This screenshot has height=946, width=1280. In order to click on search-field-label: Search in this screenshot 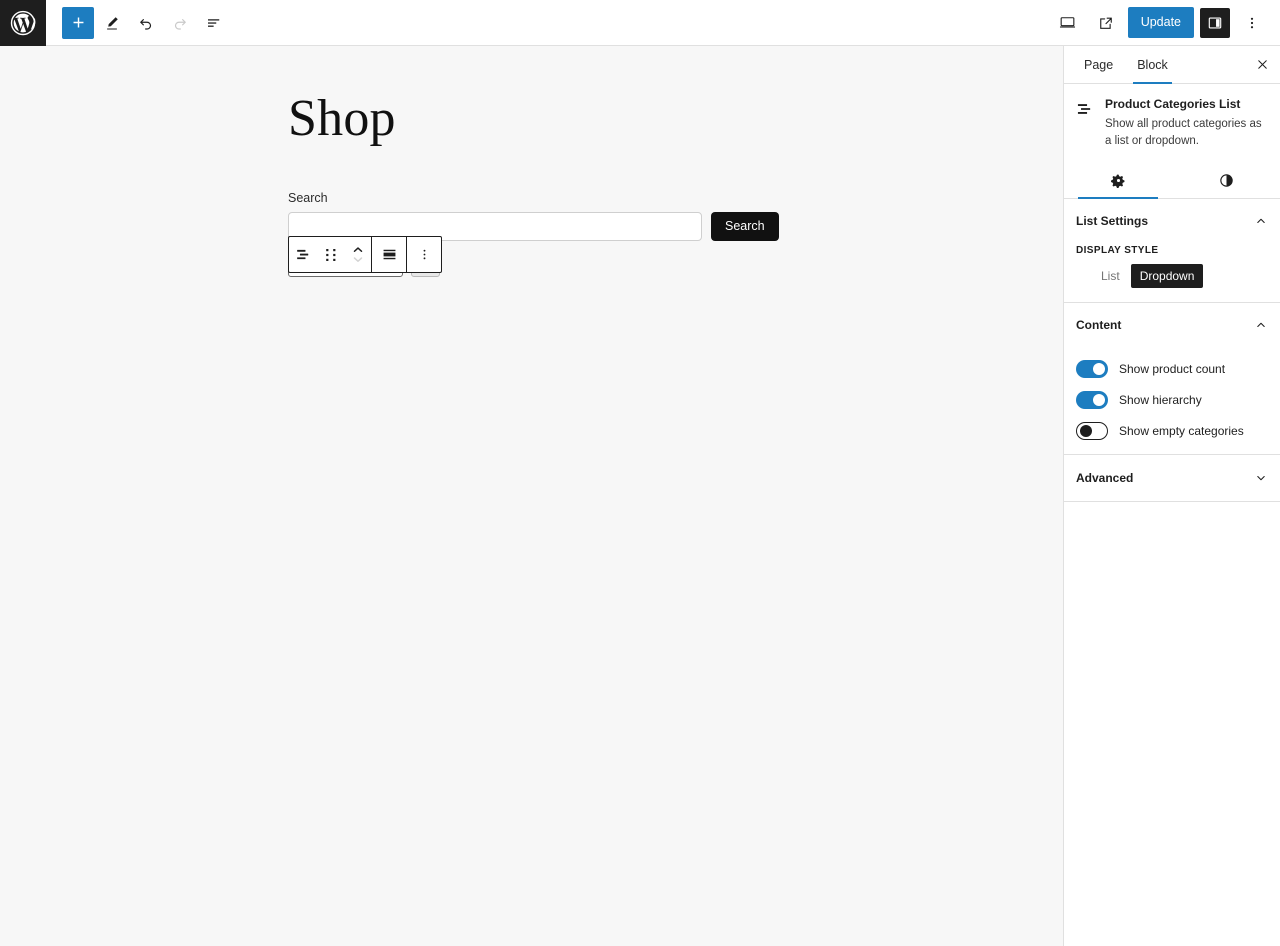, I will do `click(308, 198)`.